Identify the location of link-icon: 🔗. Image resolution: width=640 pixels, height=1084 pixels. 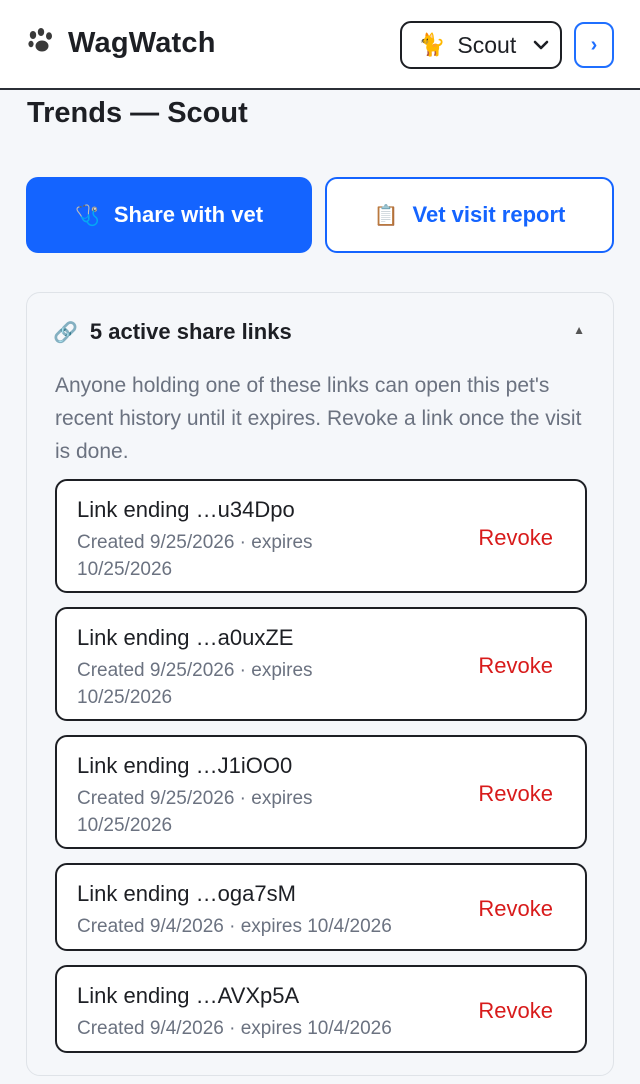
(65, 332).